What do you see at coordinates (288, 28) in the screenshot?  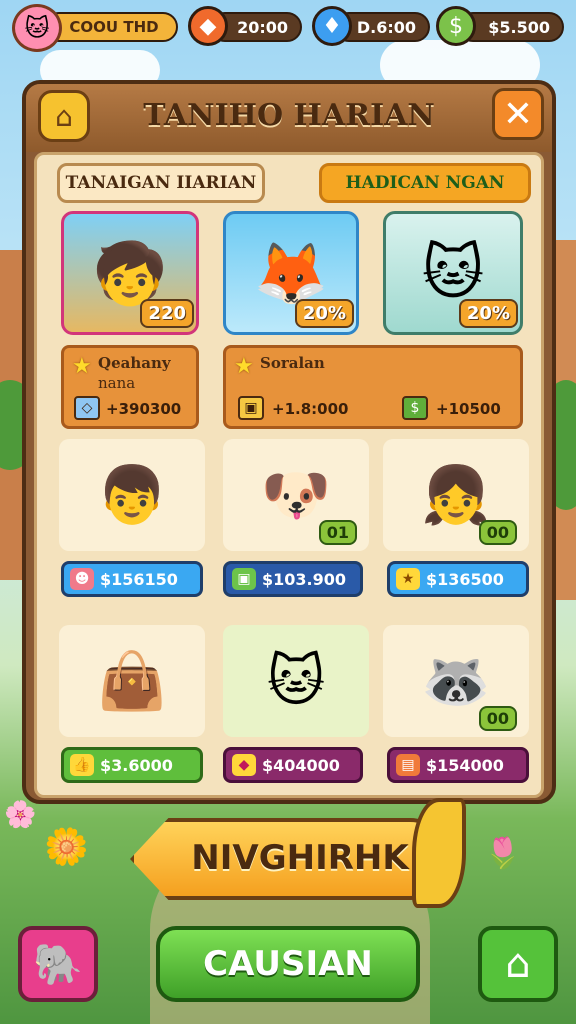 I see `top-bar: 🐱 COOU THD ◆ 20:00 ♦ D.6:00 $ $5.500` at bounding box center [288, 28].